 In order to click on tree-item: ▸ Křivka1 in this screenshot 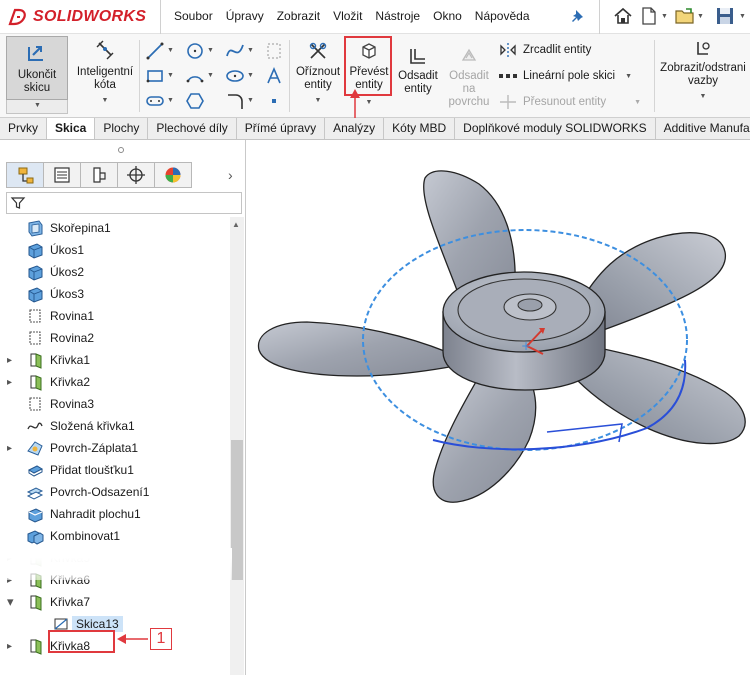, I will do `click(115, 360)`.